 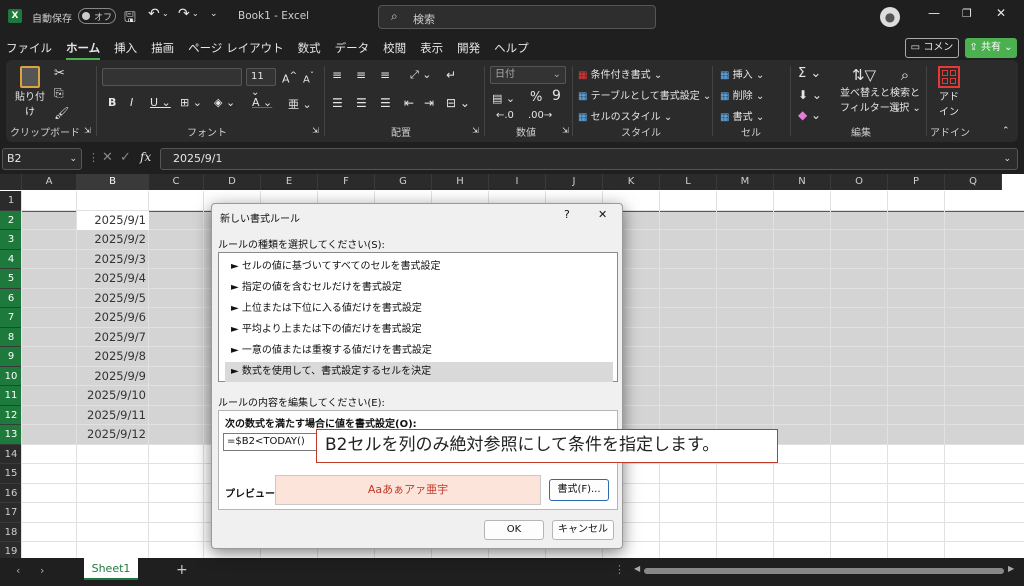 I want to click on align-center-icon: ☰, so click(x=361, y=103).